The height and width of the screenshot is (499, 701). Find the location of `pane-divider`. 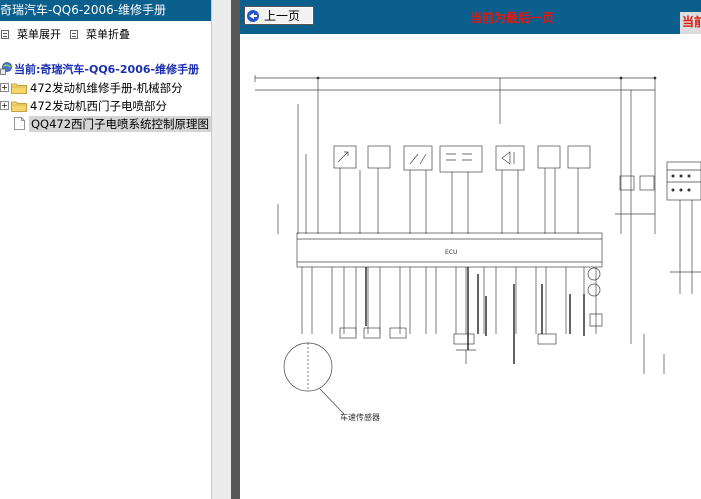

pane-divider is located at coordinates (235, 249).